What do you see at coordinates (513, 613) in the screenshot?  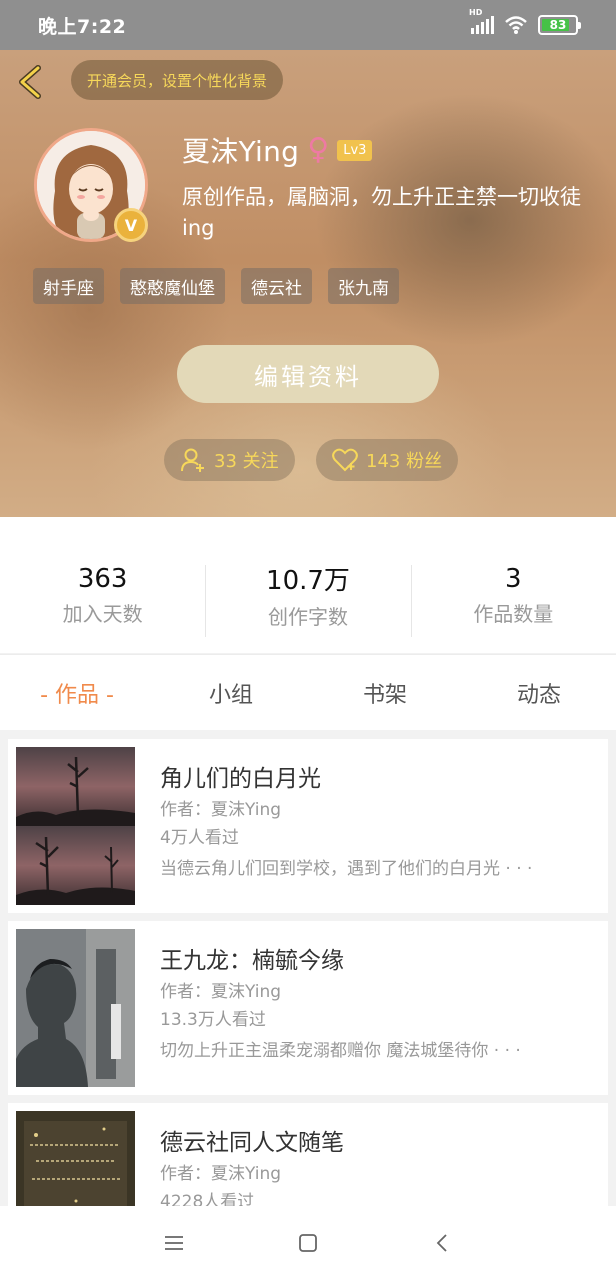 I see `stat-label: 作品数量` at bounding box center [513, 613].